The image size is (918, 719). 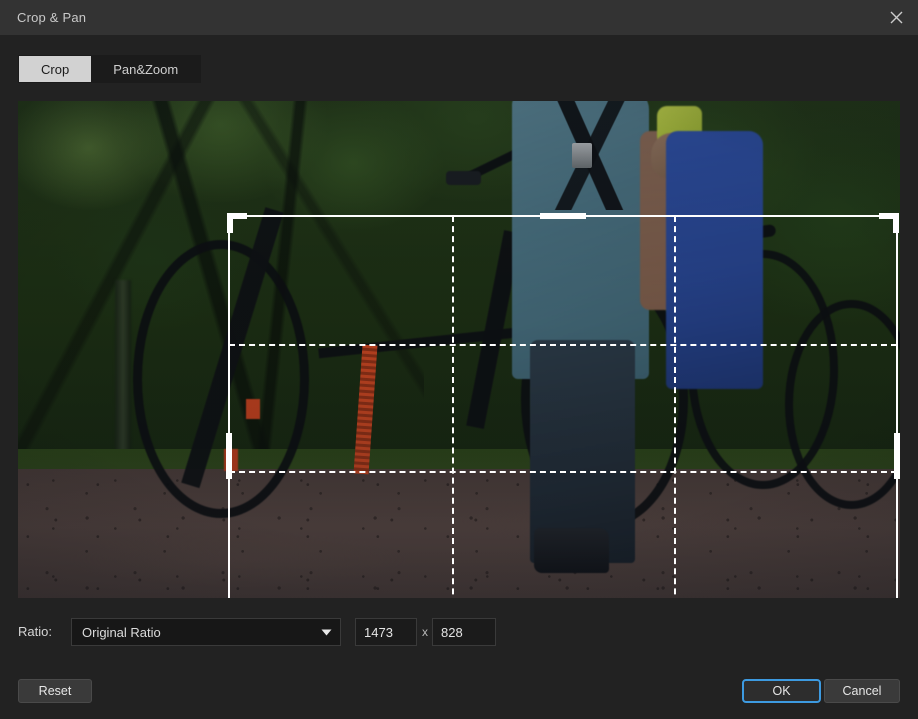 I want to click on tab-crop: Crop, so click(x=55, y=69).